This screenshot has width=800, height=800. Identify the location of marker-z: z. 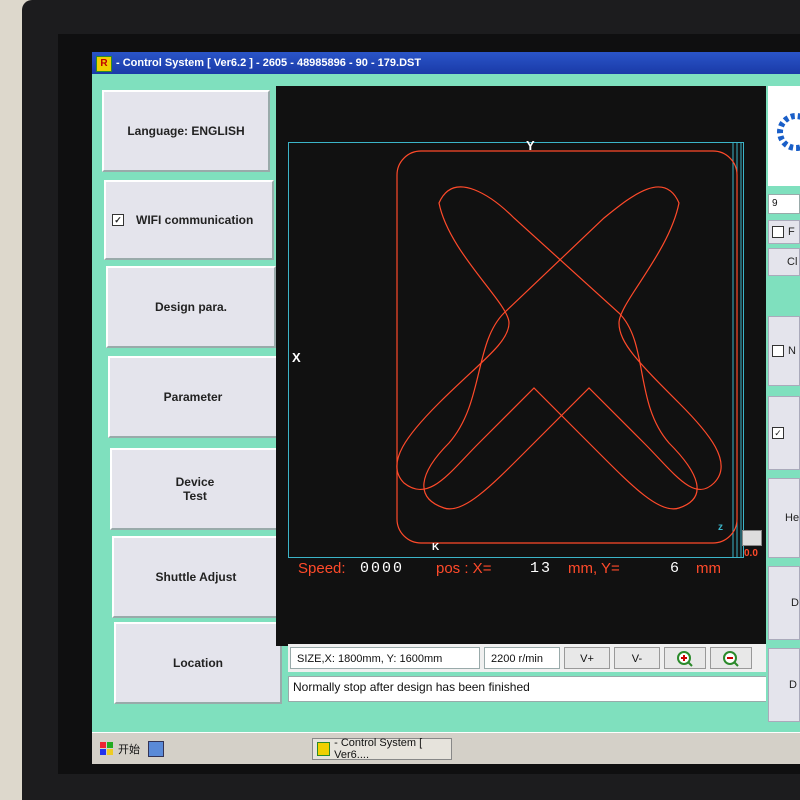
(720, 527).